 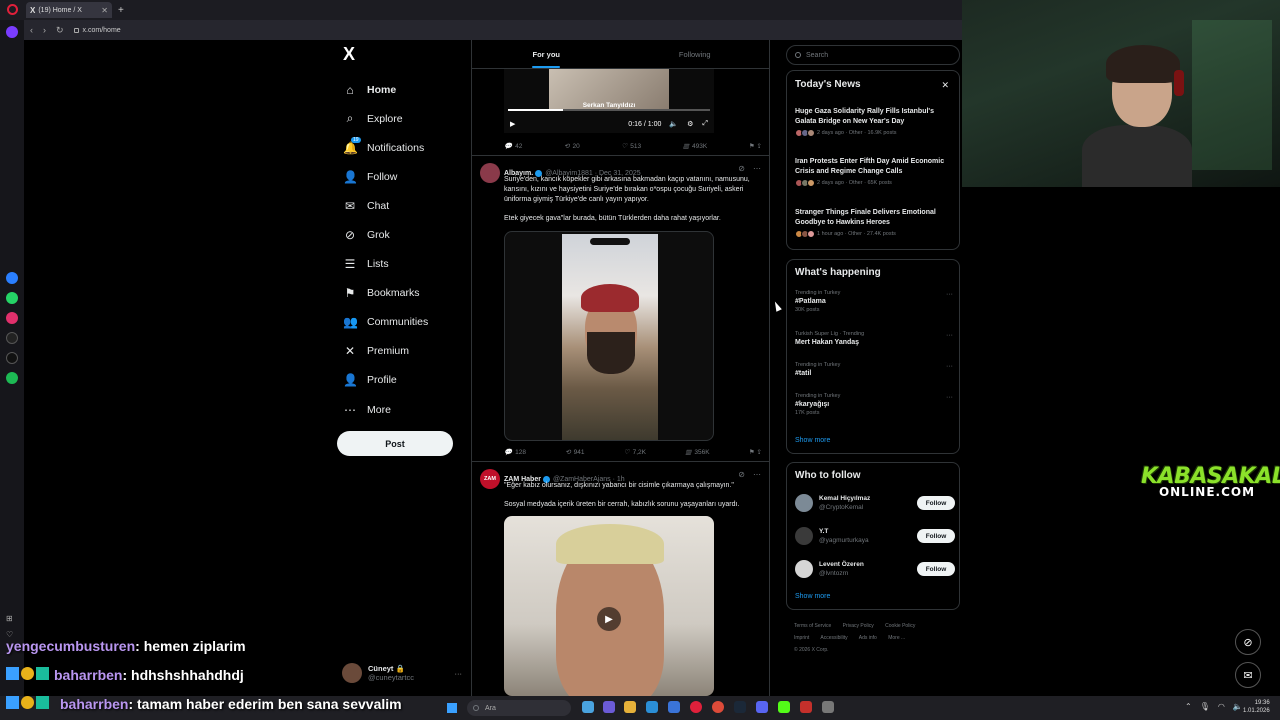 I want to click on nav-more: ⋯ More, so click(x=401, y=409).